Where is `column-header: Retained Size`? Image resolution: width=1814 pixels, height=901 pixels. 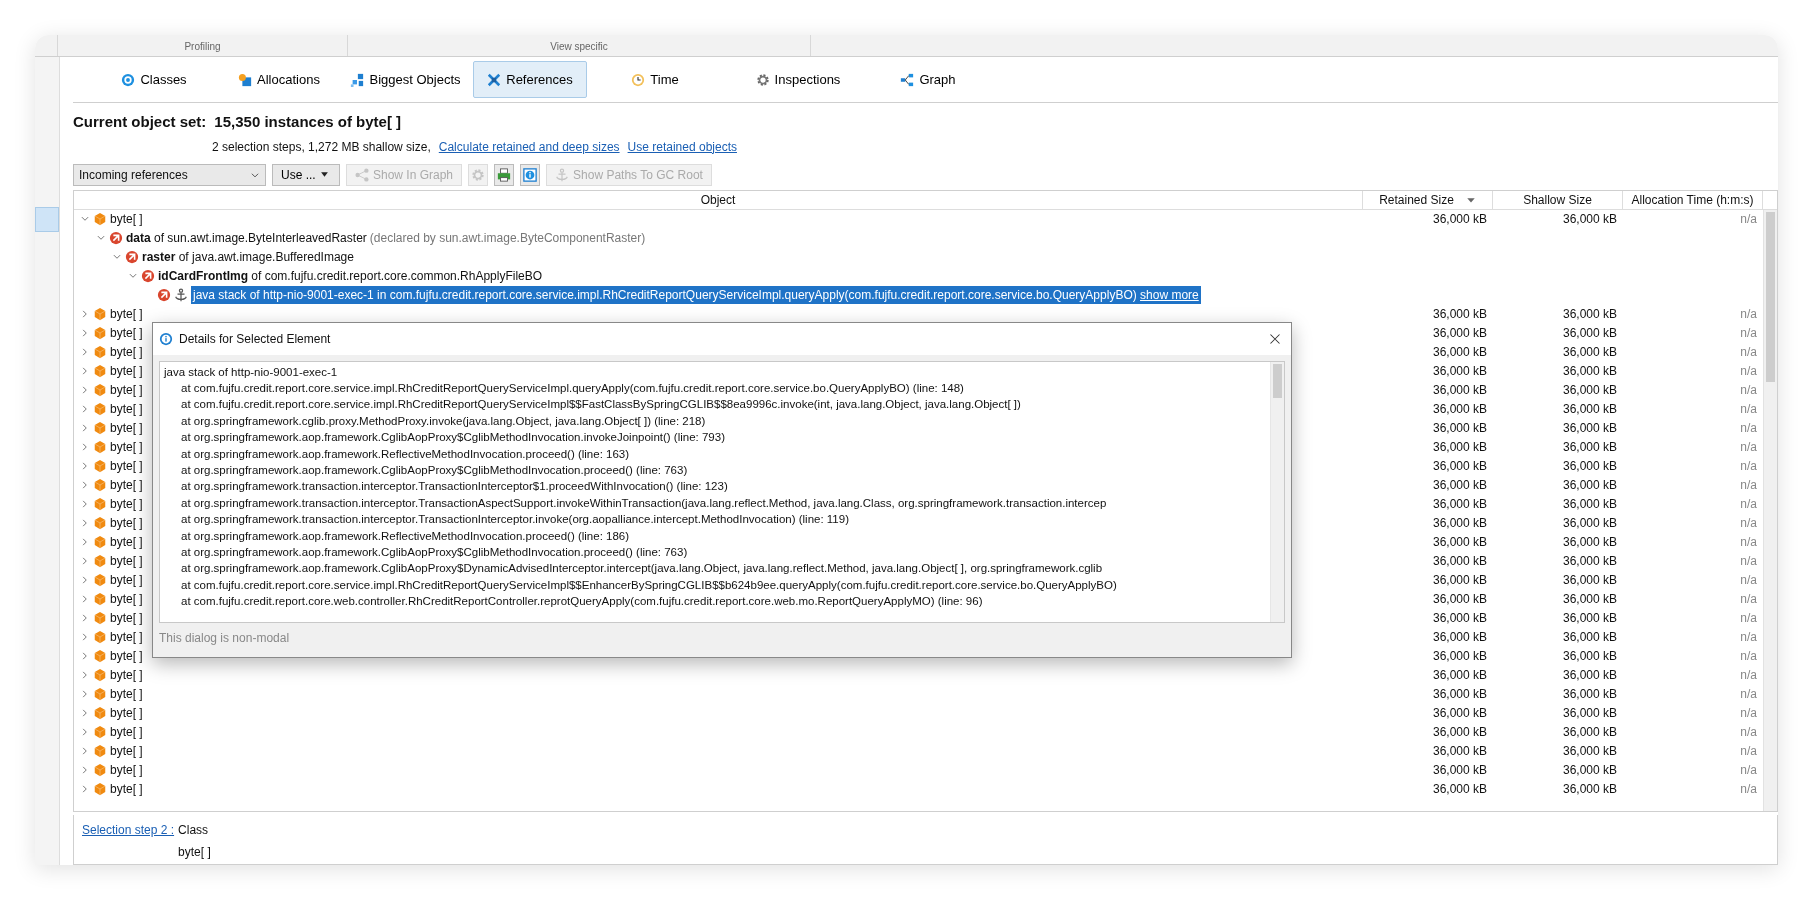
column-header: Retained Size is located at coordinates (1416, 199).